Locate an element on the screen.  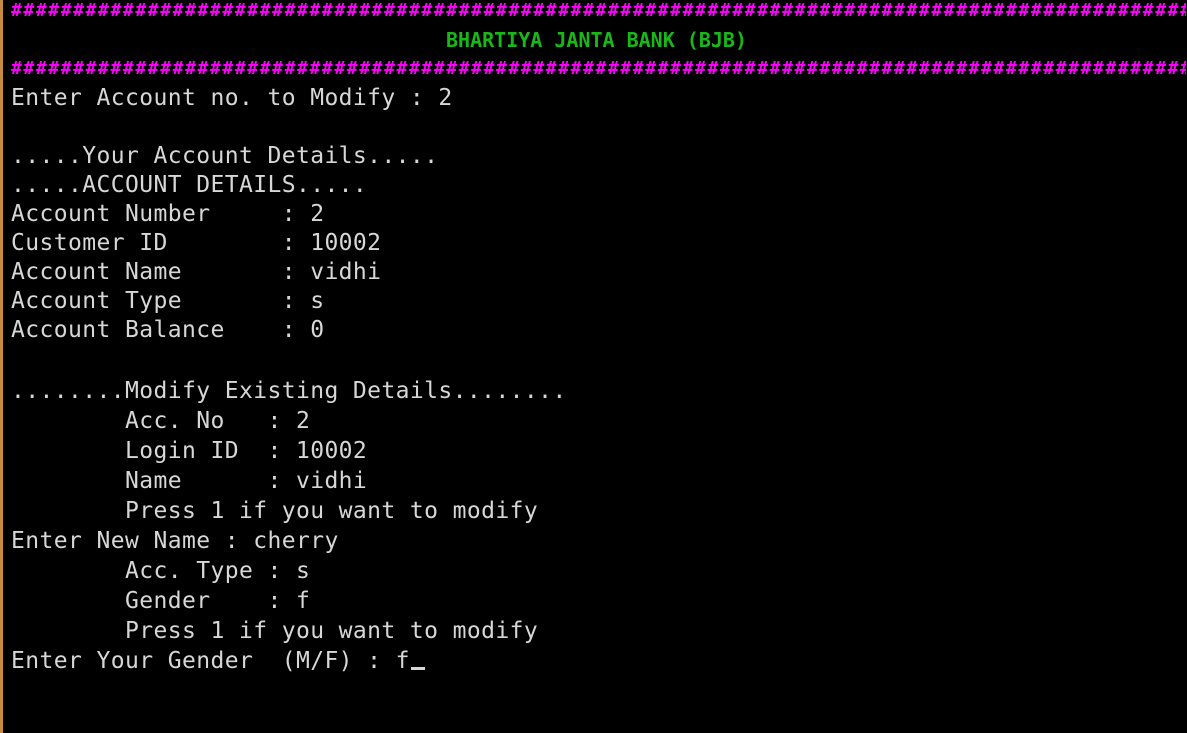
customer-id-line: Customer ID : 10002 is located at coordinates (196, 243).